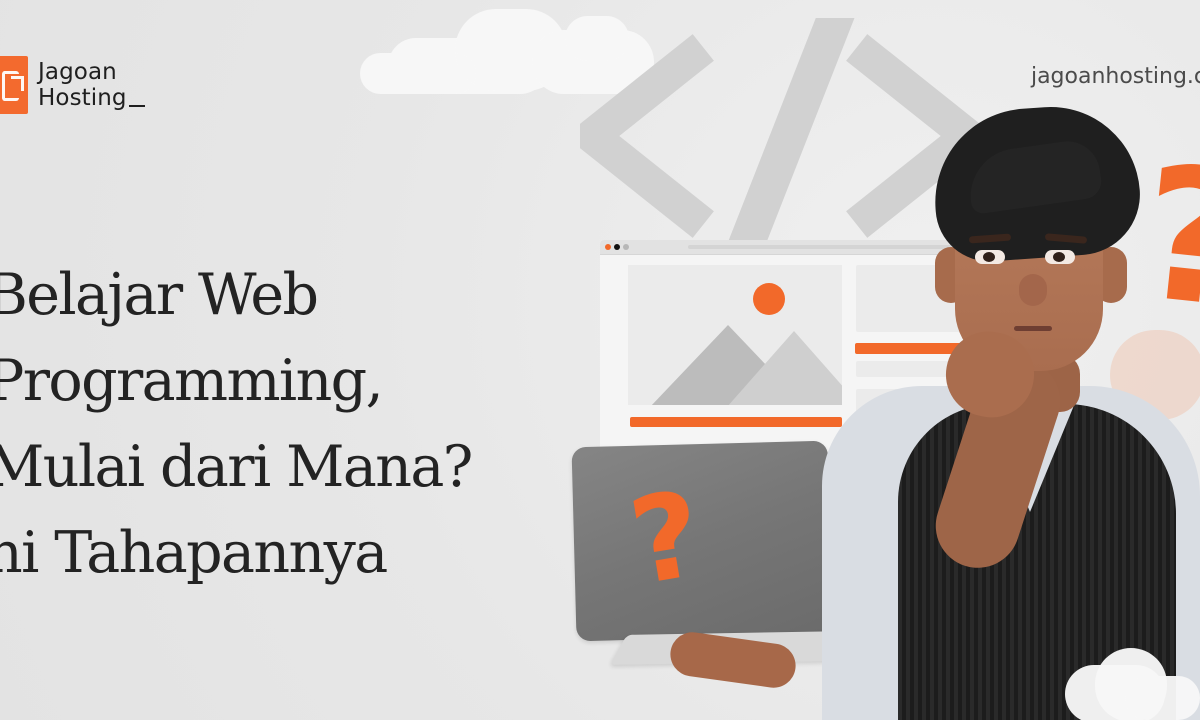 This screenshot has width=1200, height=720. Describe the element at coordinates (82, 98) in the screenshot. I see `logo-line-2: Hosting` at that location.